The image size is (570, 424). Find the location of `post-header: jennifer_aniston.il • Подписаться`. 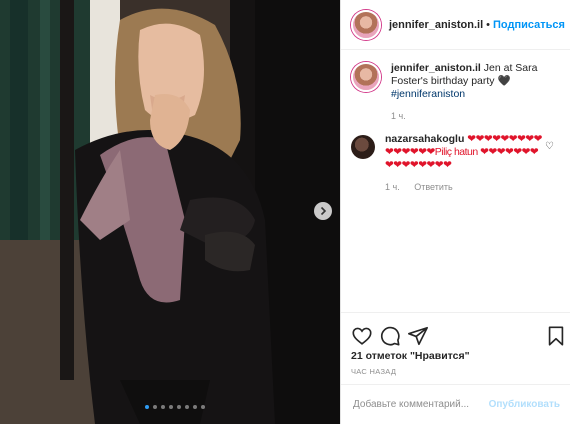

post-header: jennifer_aniston.il • Подписаться is located at coordinates (455, 25).